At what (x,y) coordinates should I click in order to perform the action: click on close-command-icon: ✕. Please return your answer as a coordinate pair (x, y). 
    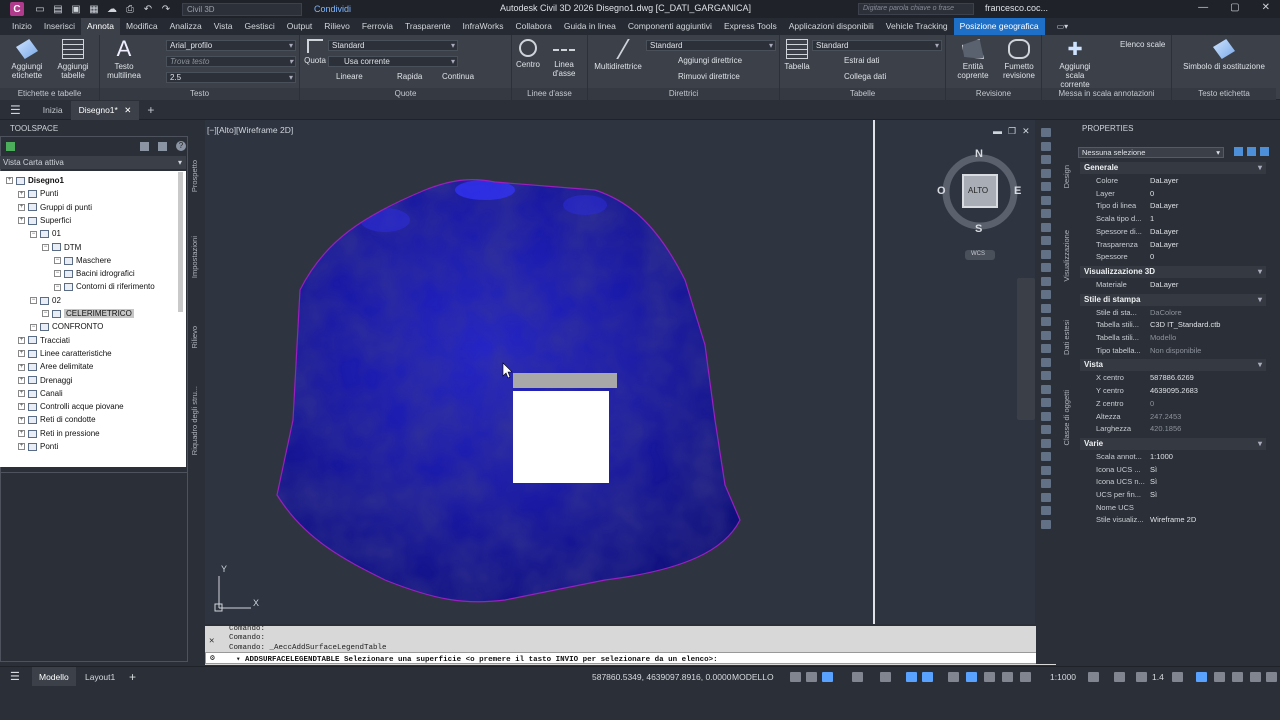
    Looking at the image, I should click on (211, 641).